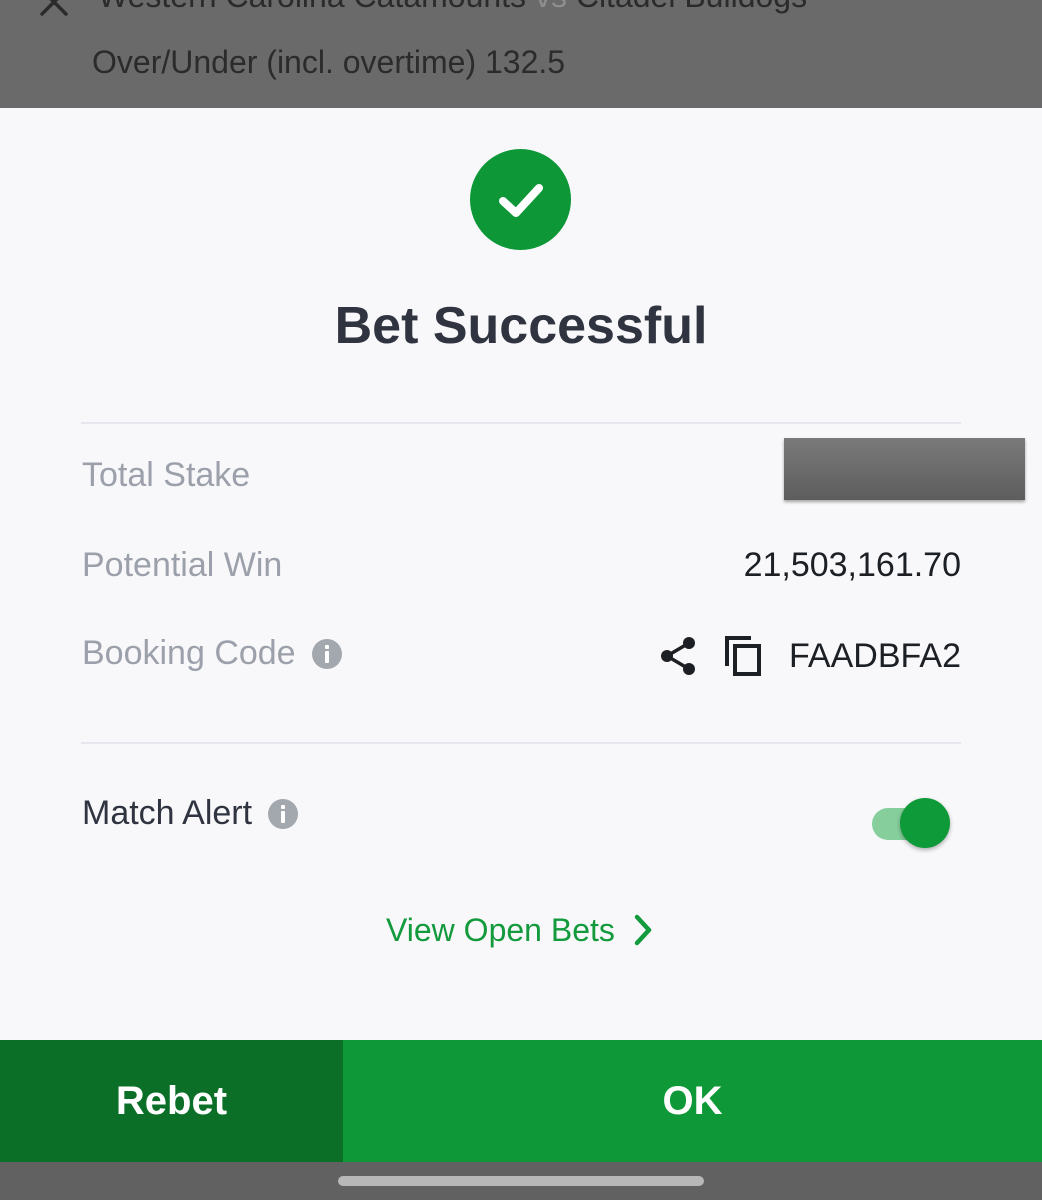 Image resolution: width=1042 pixels, height=1200 pixels. I want to click on close-icon, so click(54, 11).